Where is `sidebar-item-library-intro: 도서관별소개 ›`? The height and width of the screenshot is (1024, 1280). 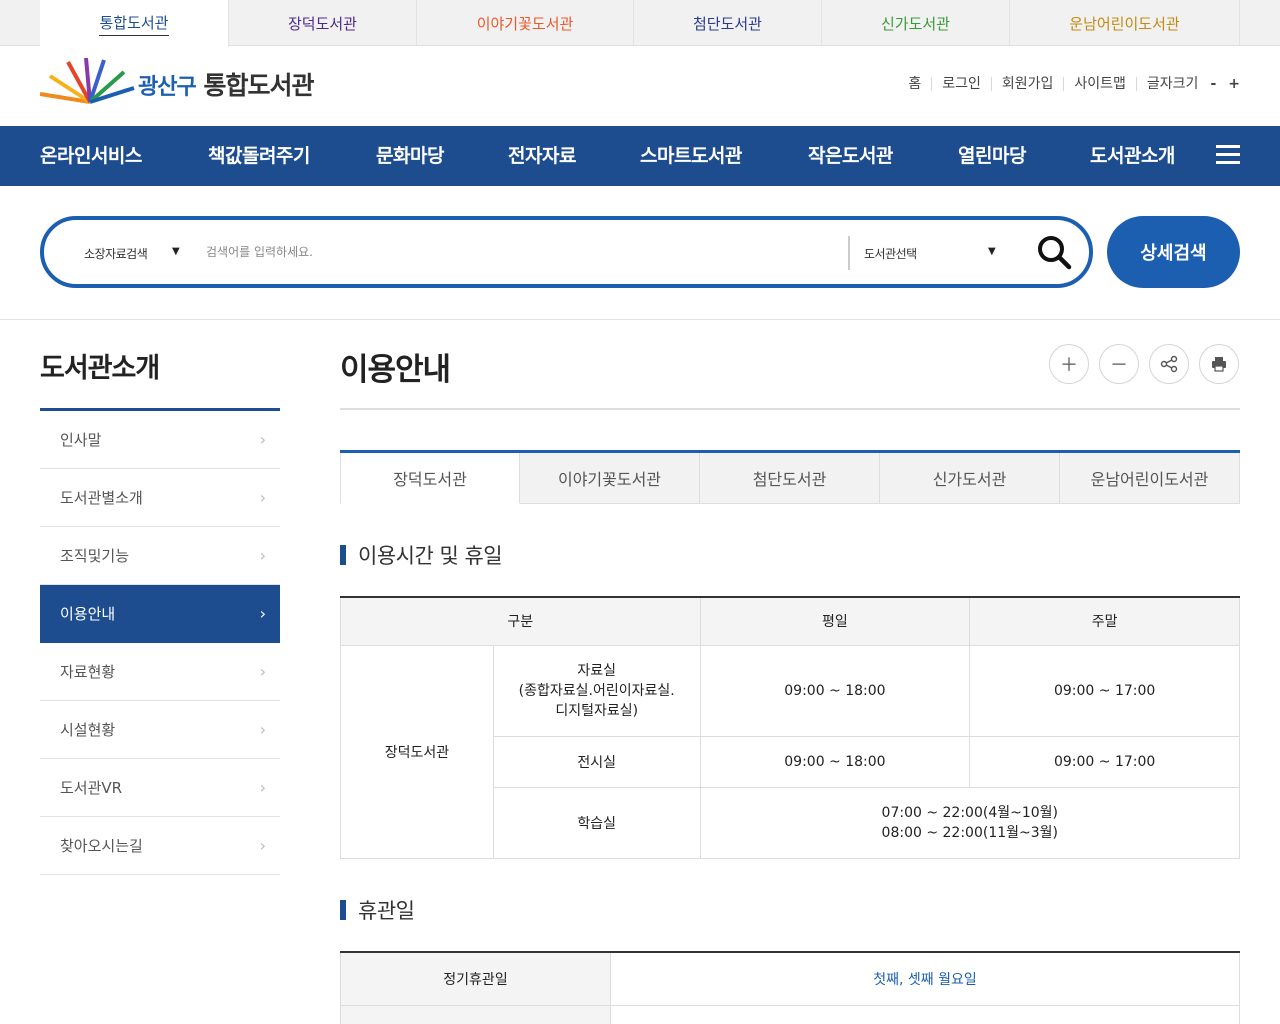 sidebar-item-library-intro: 도서관별소개 › is located at coordinates (160, 498).